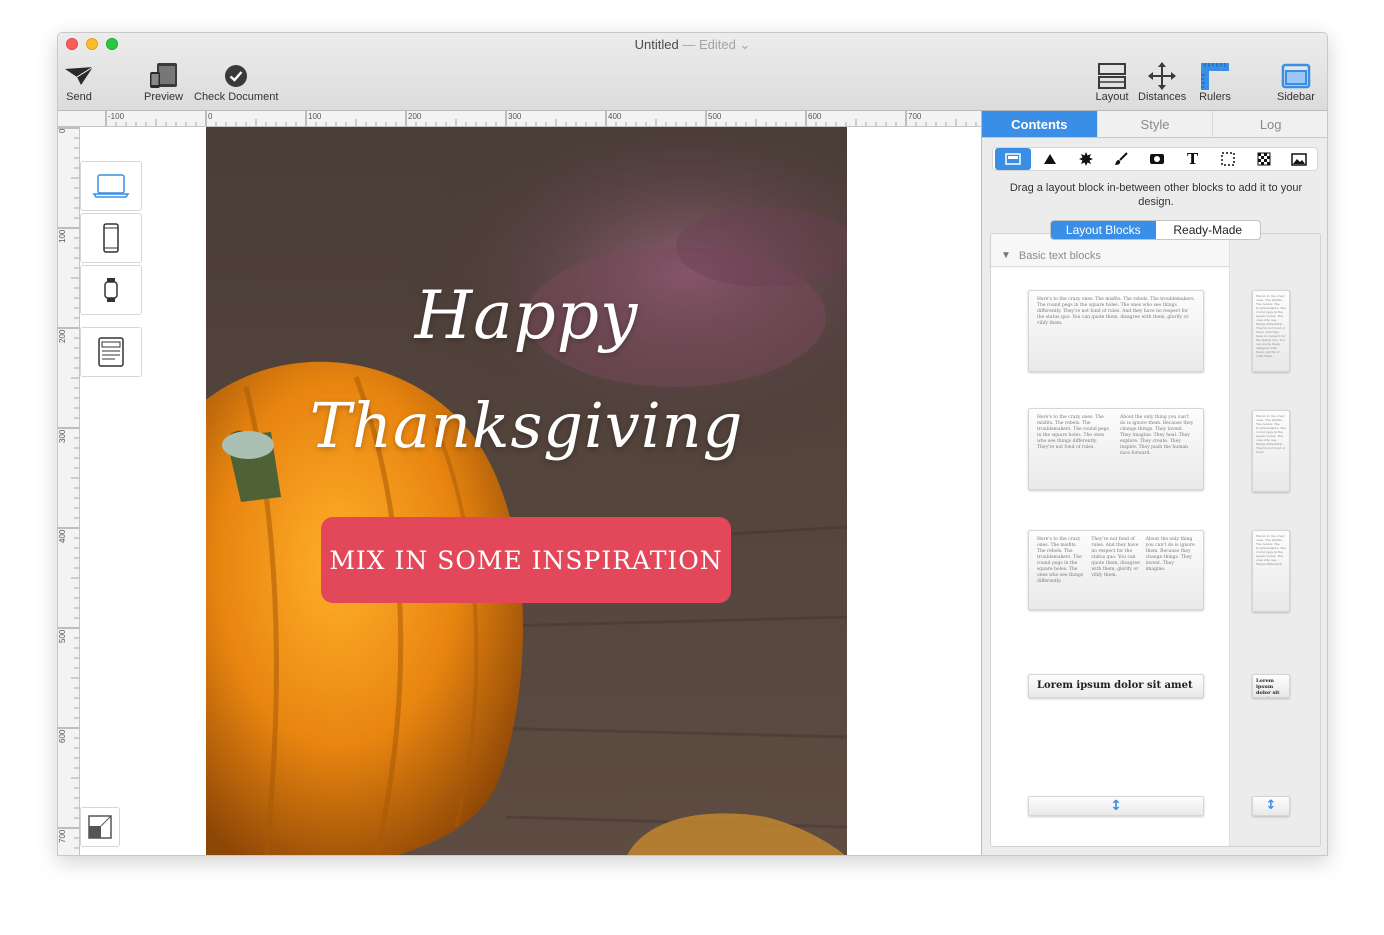 Image resolution: width=1384 pixels, height=935 pixels. I want to click on phone-preview-button, so click(111, 238).